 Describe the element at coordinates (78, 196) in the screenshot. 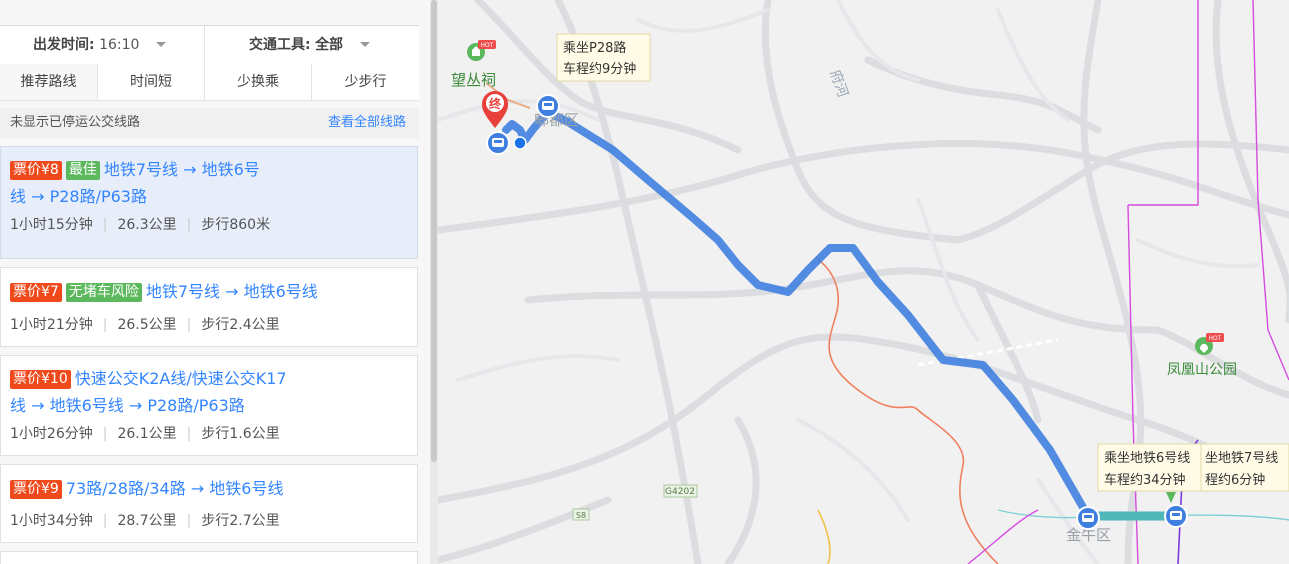

I see `route-line-text-cont: 线 → P28路/P63路` at that location.